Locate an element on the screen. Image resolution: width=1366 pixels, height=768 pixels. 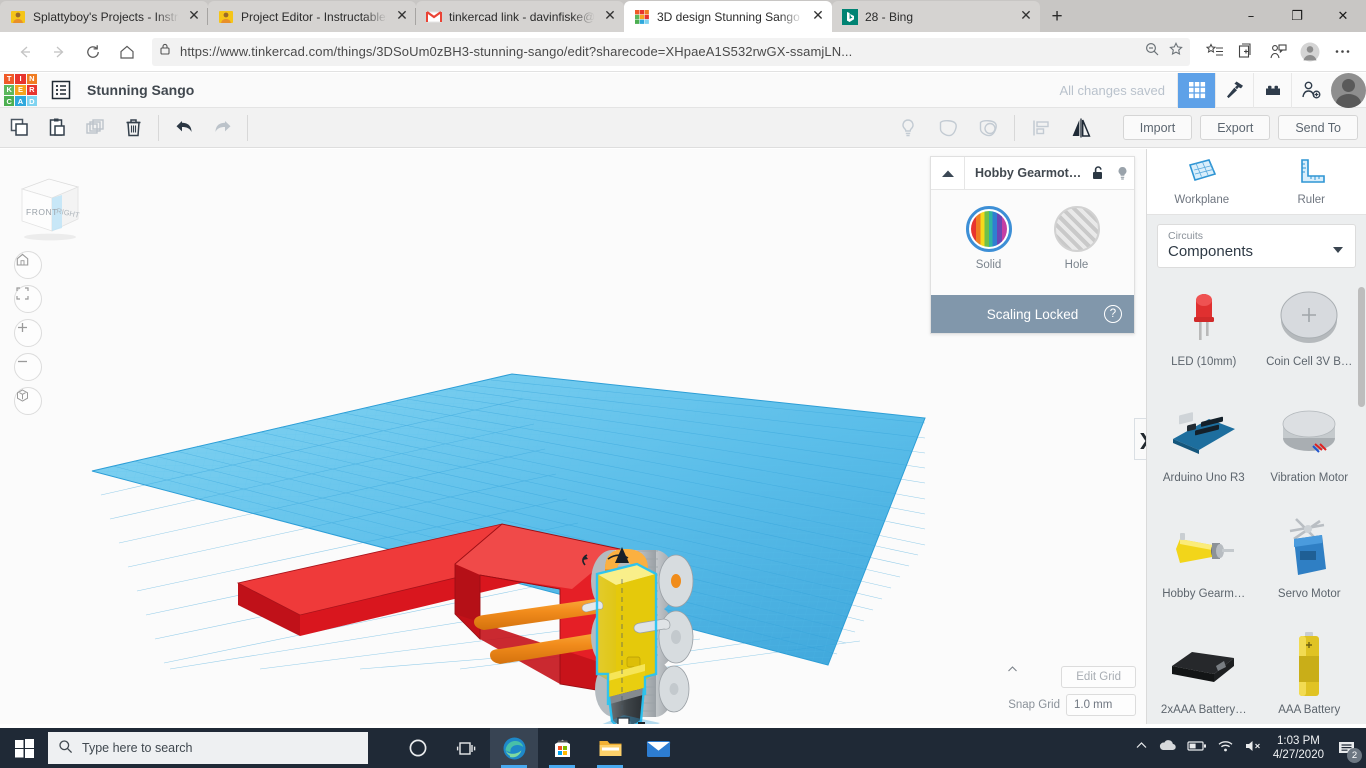
component-item: Servo Motor is located at coordinates (1310, 566).